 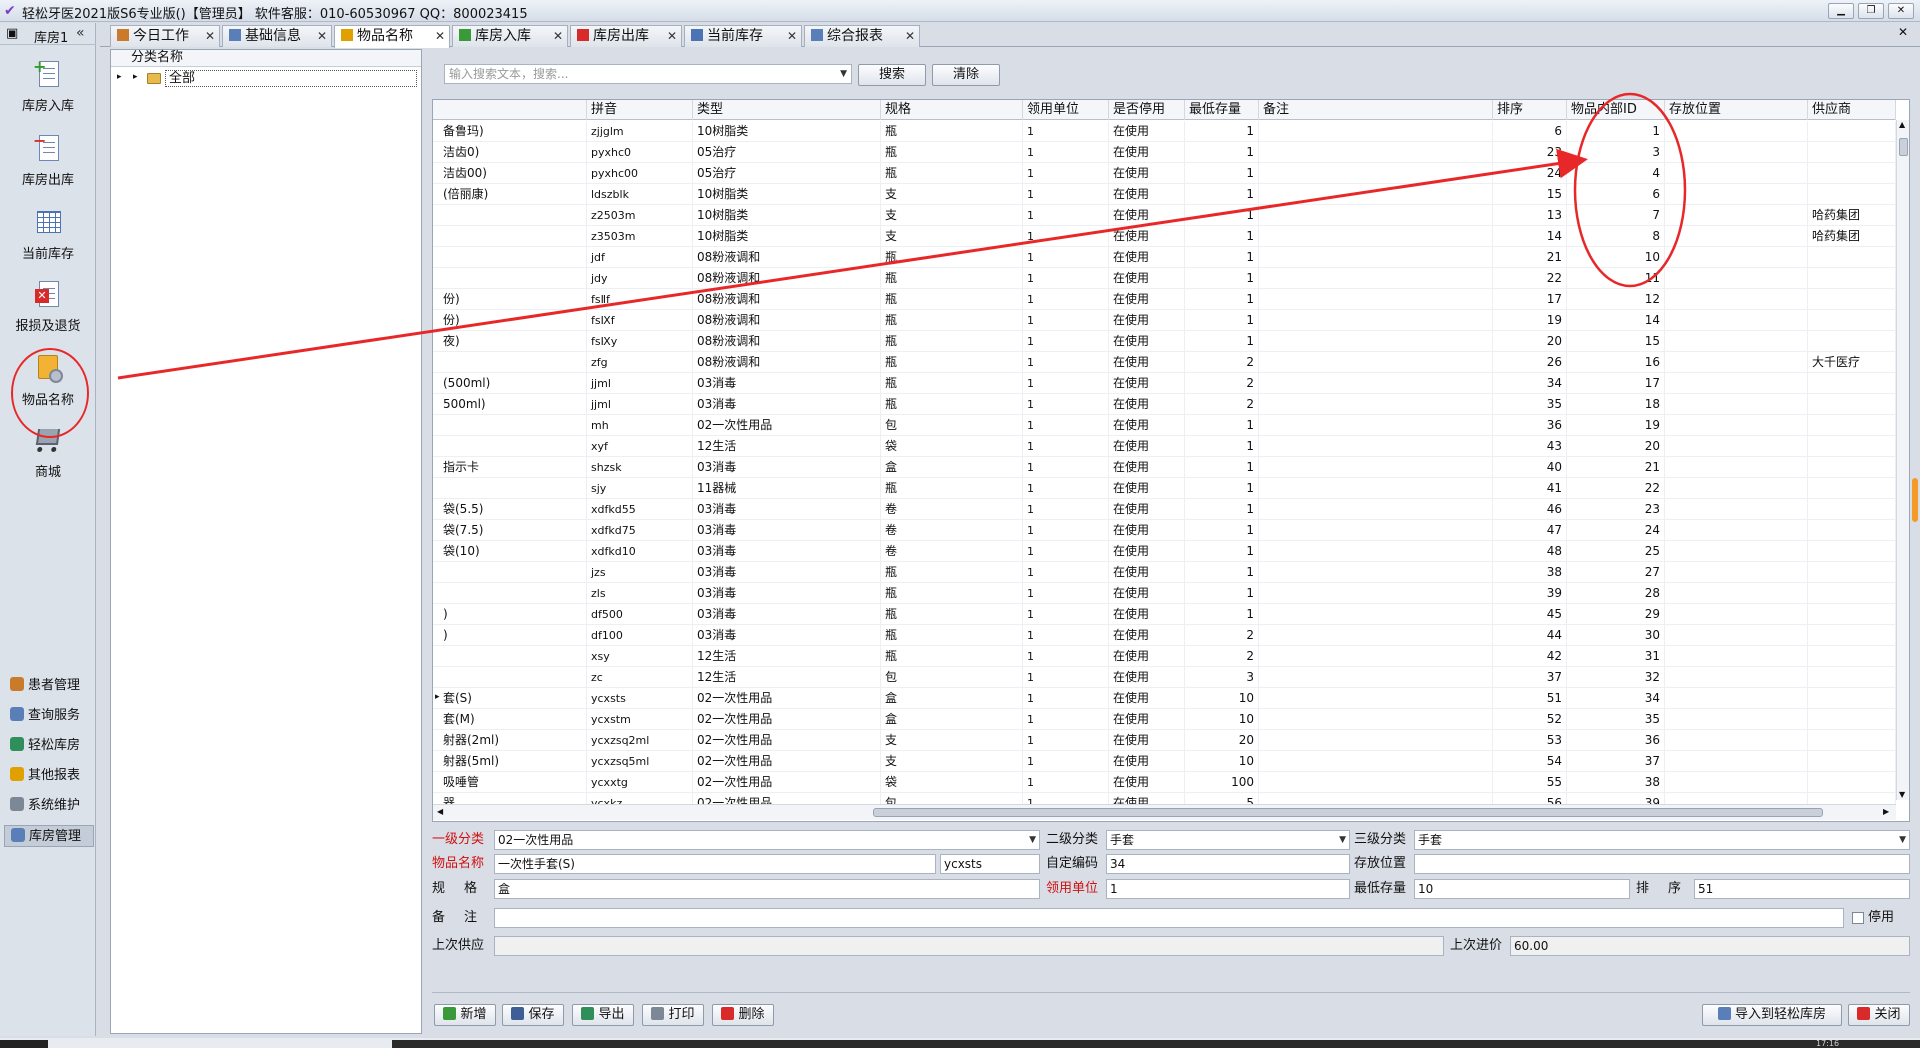 What do you see at coordinates (1164, 593) in the screenshot?
I see `table-row: zls 03消毒瓶 1 在使用 1 39 28` at bounding box center [1164, 593].